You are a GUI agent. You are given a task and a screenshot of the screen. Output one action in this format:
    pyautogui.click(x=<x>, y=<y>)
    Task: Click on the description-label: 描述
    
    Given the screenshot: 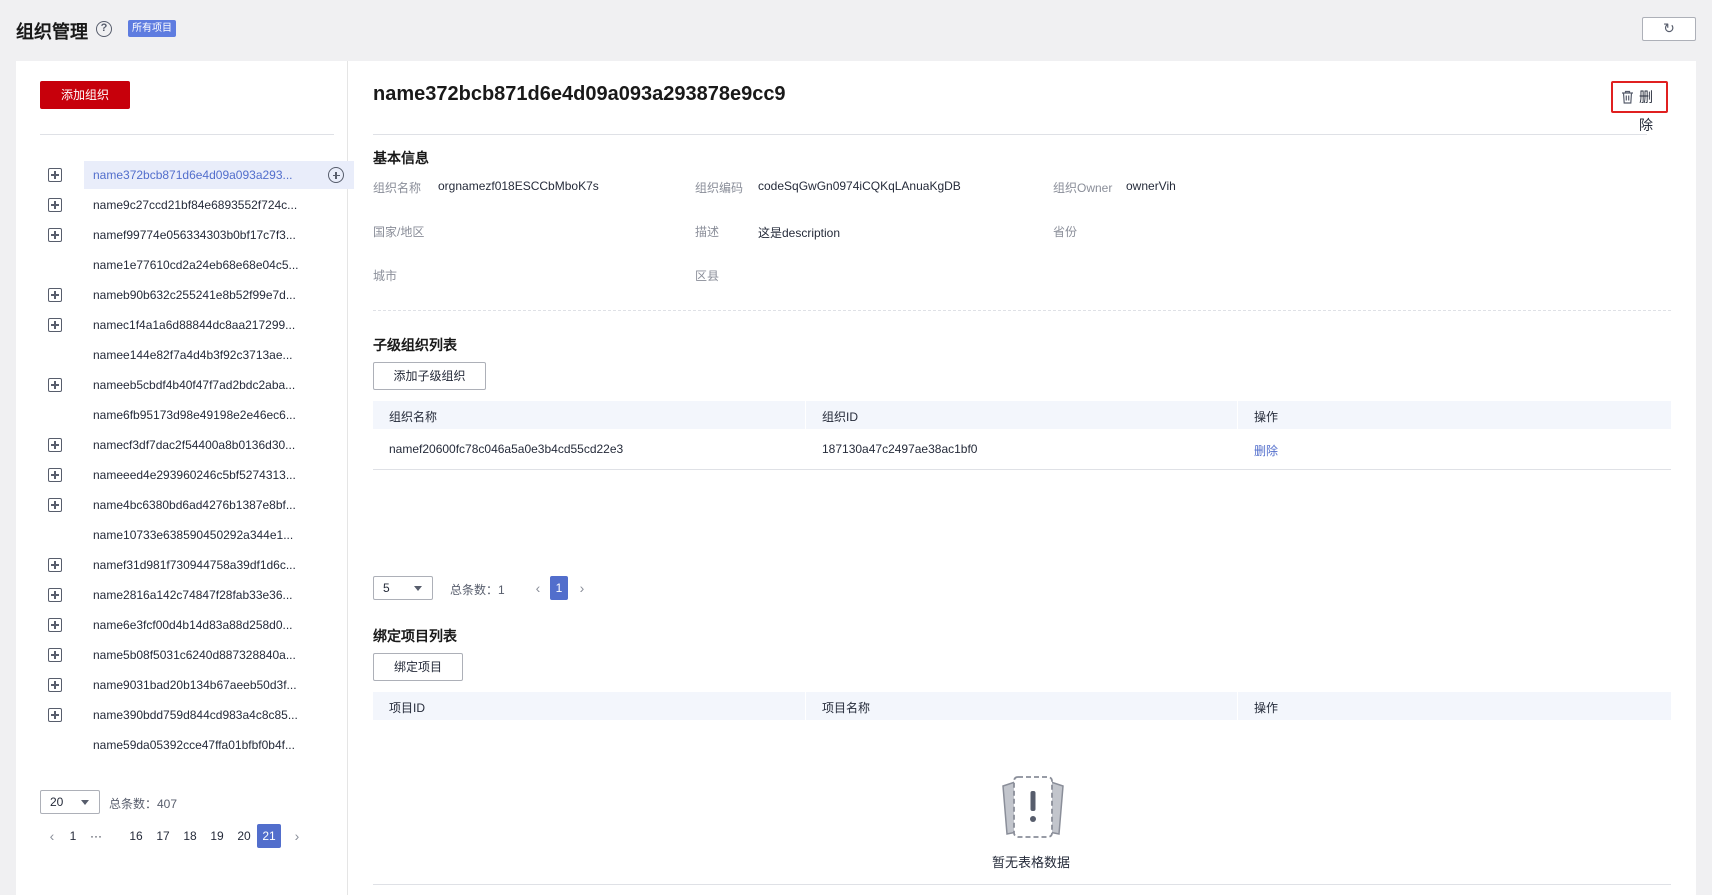 What is the action you would take?
    pyautogui.click(x=707, y=232)
    